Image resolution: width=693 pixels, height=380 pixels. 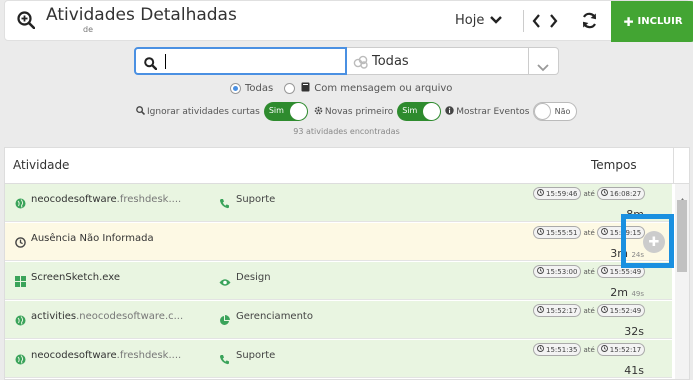 I want to click on radio-with-message-label: Com mensagem ou arquivo, so click(x=383, y=88).